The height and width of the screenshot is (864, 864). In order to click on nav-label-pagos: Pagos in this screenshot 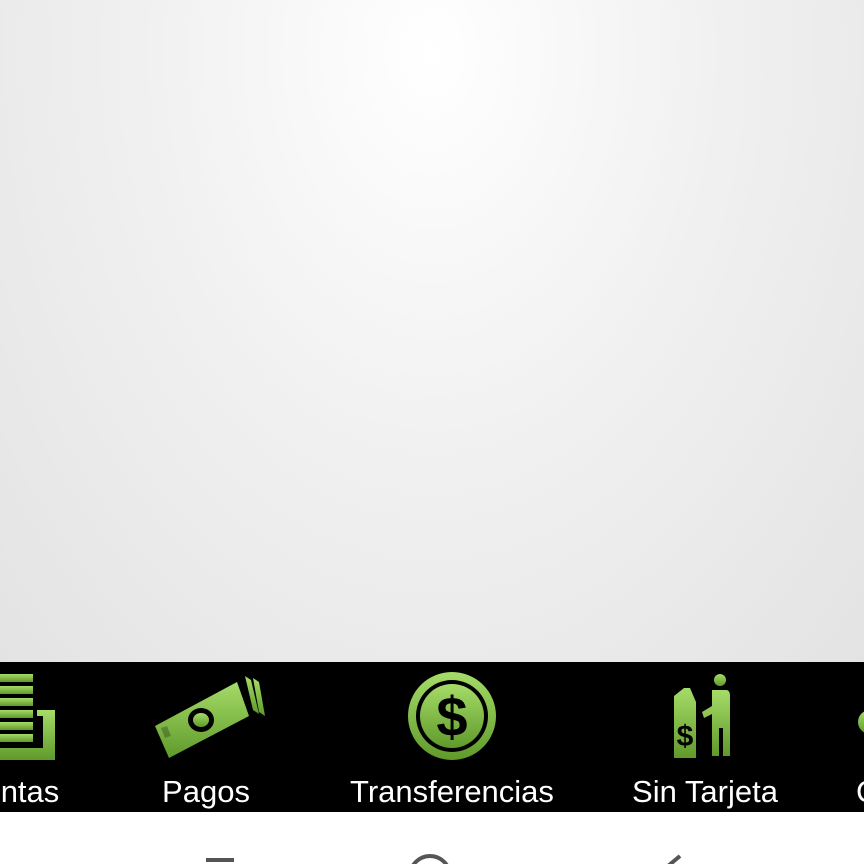, I will do `click(206, 791)`.